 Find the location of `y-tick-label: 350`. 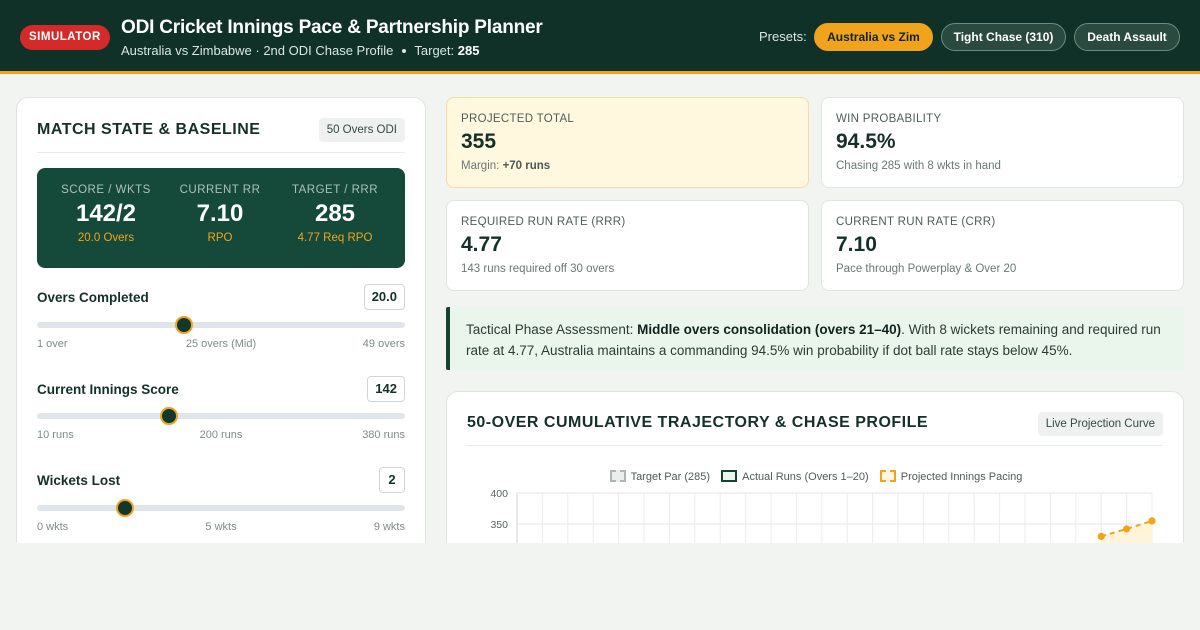

y-tick-label: 350 is located at coordinates (499, 525).